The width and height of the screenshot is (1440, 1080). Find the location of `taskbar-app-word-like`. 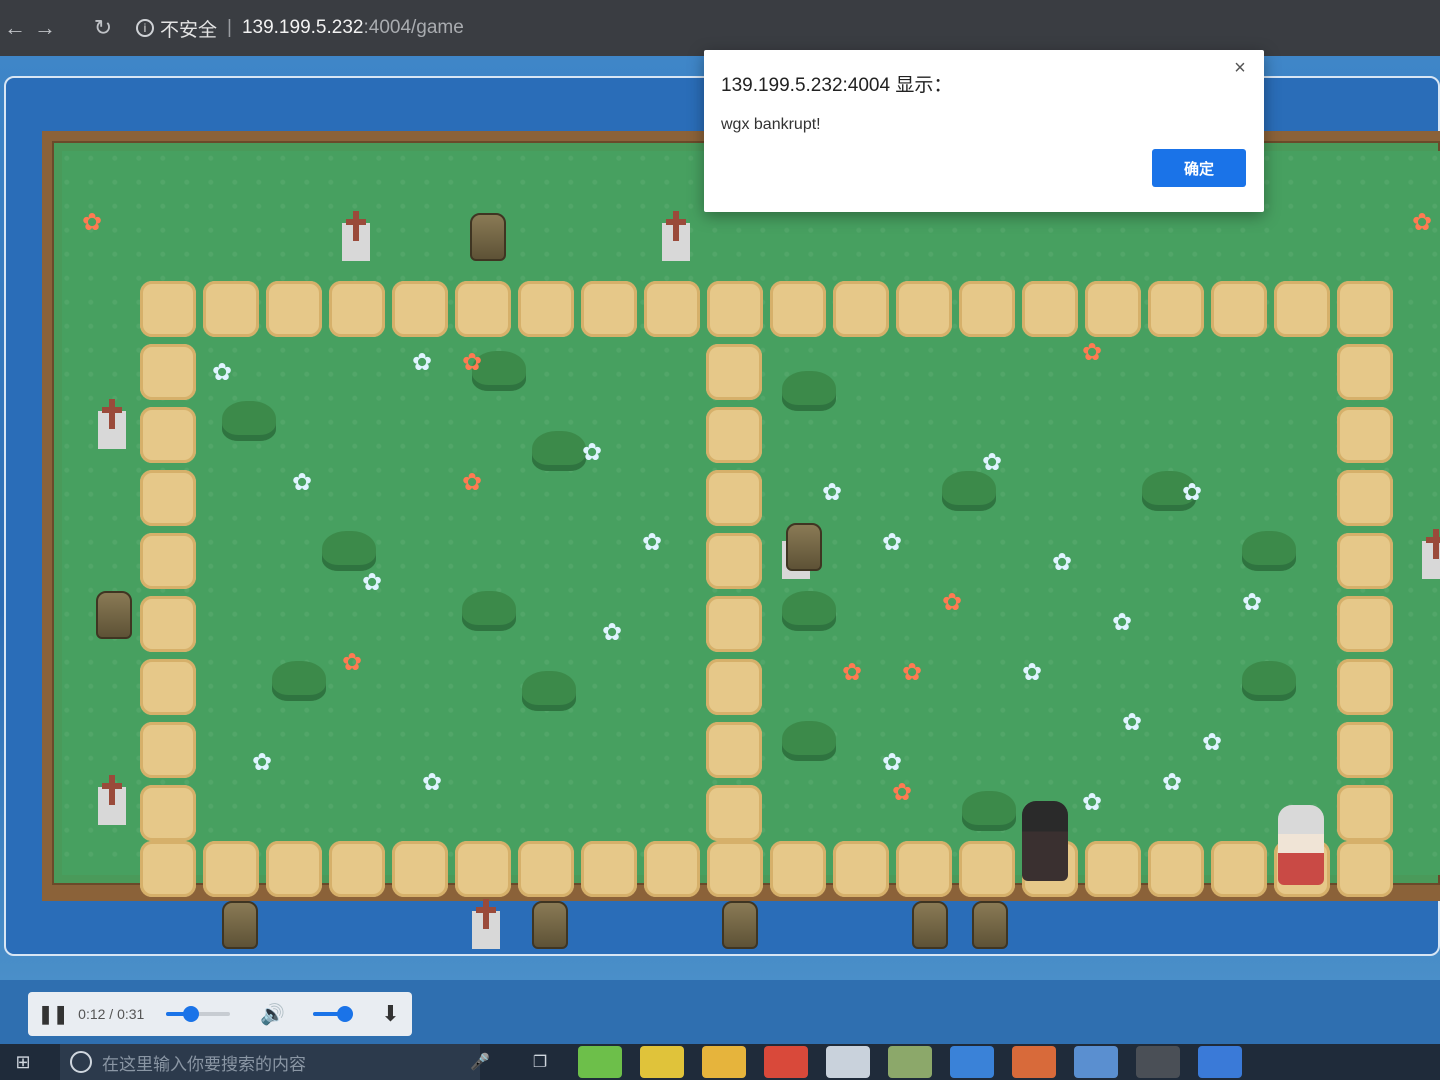

taskbar-app-word-like is located at coordinates (972, 1062).